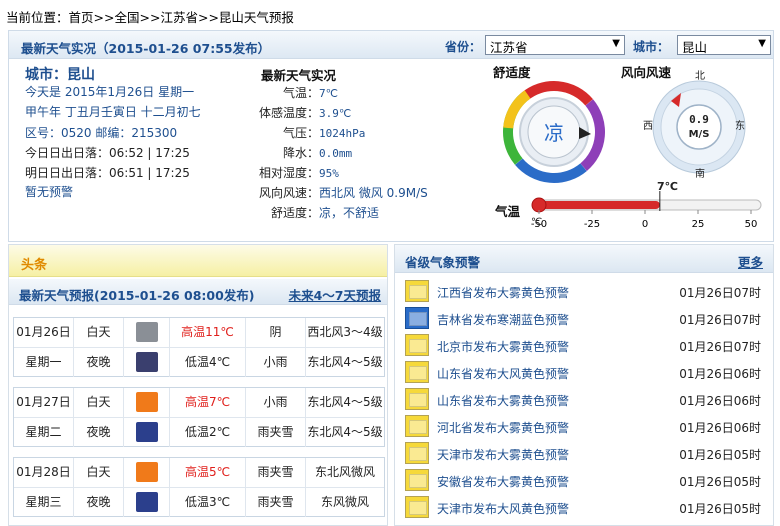 The width and height of the screenshot is (780, 526). Describe the element at coordinates (150, 16) in the screenshot. I see `breadcrumb: 当前位置：首页>>全国>>江苏省>>昆山天气预报` at that location.